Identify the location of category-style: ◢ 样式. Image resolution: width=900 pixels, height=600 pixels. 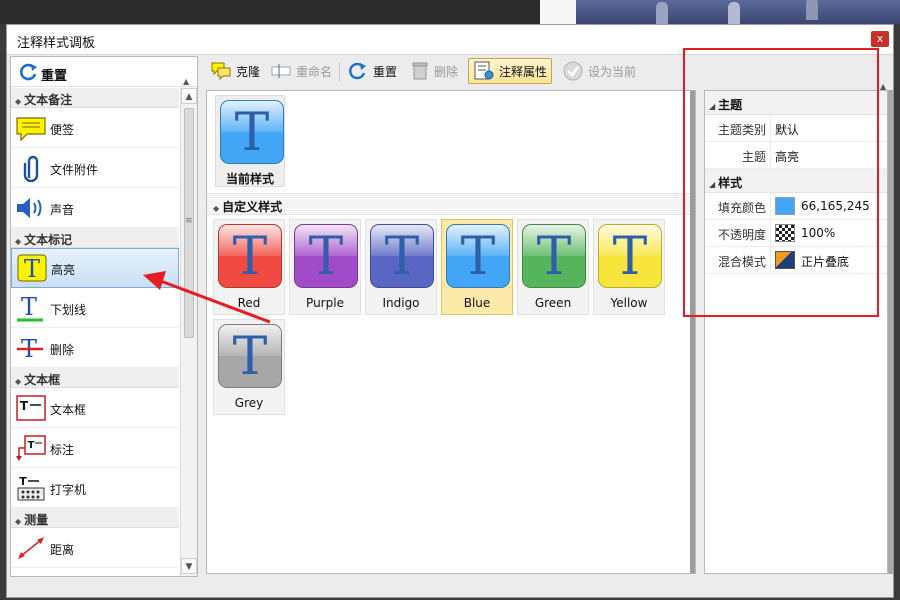
(796, 181).